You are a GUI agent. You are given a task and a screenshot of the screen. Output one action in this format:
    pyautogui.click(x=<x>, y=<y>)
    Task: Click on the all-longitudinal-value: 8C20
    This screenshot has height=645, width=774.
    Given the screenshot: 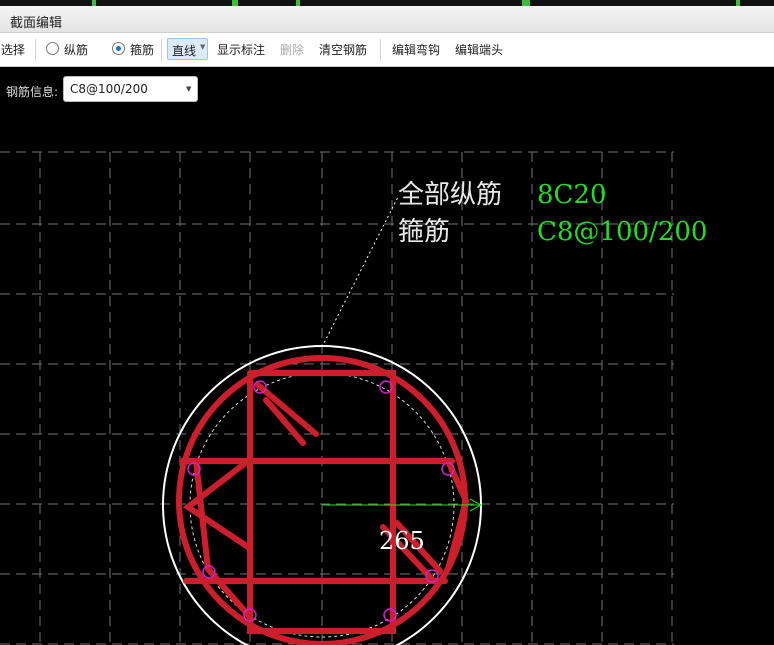 What is the action you would take?
    pyautogui.click(x=572, y=195)
    